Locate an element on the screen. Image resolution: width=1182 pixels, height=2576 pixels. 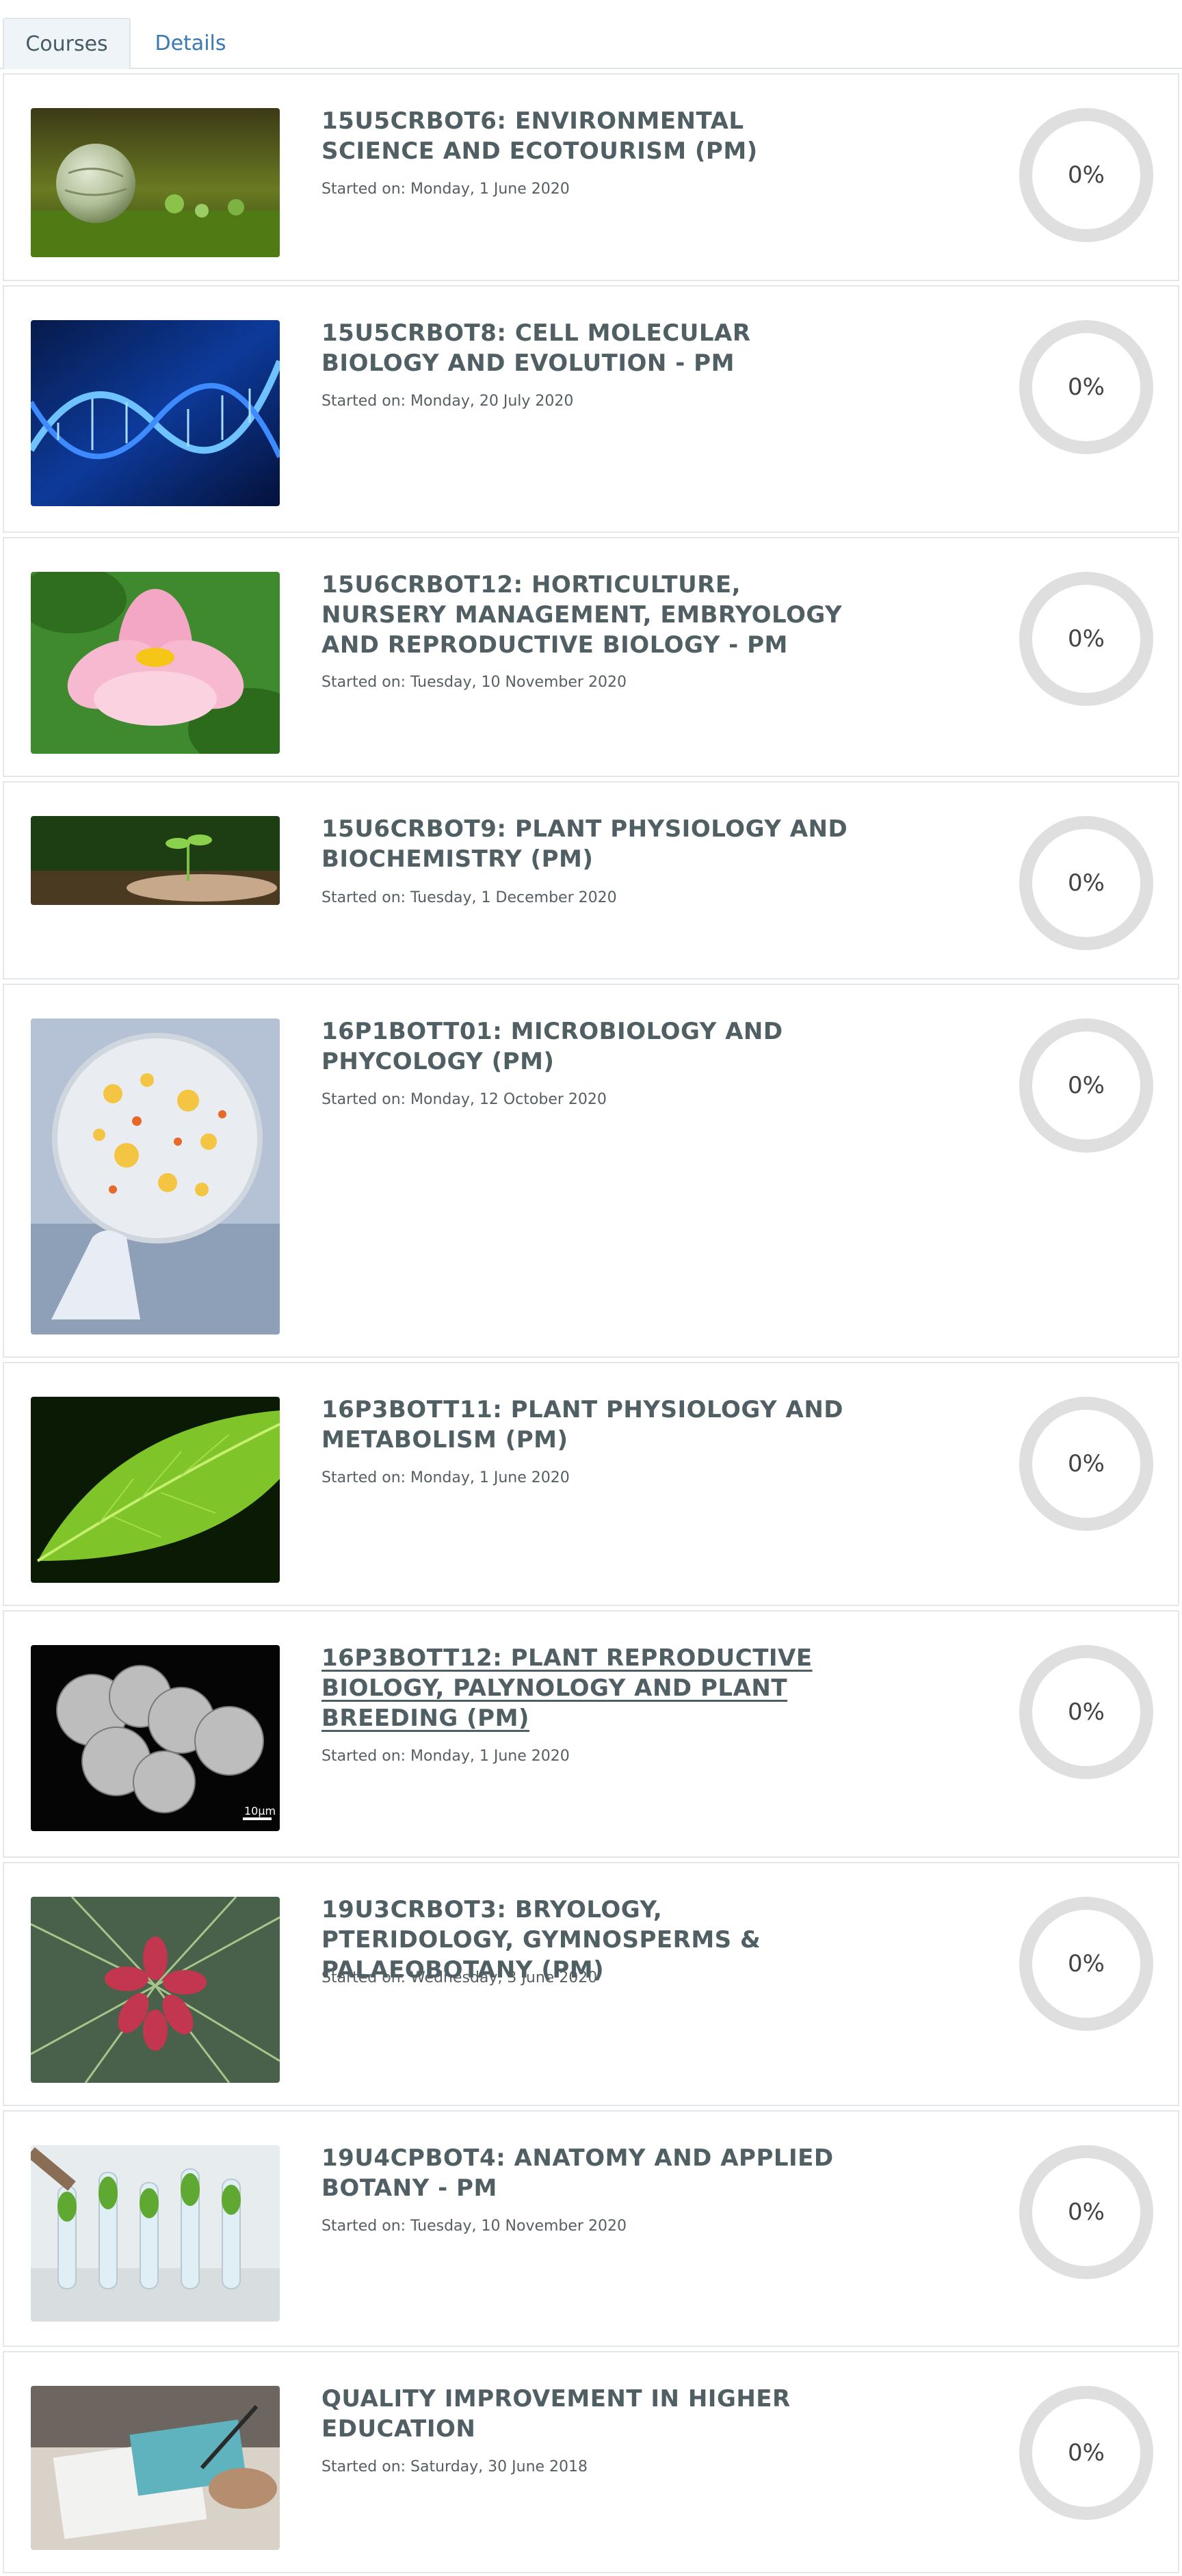
course-image-globe is located at coordinates (155, 182).